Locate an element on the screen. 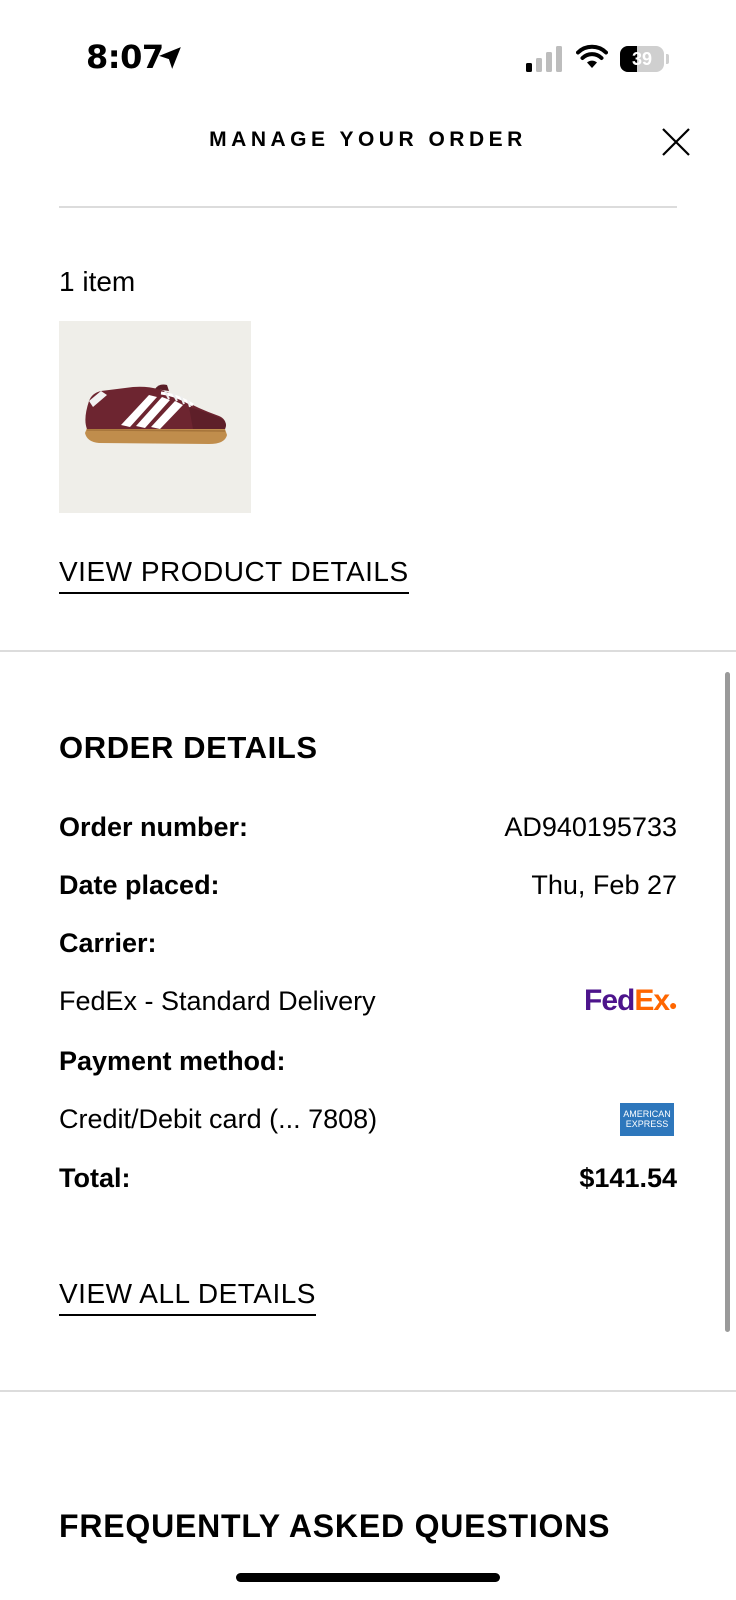  battery-level: 39 is located at coordinates (642, 59).